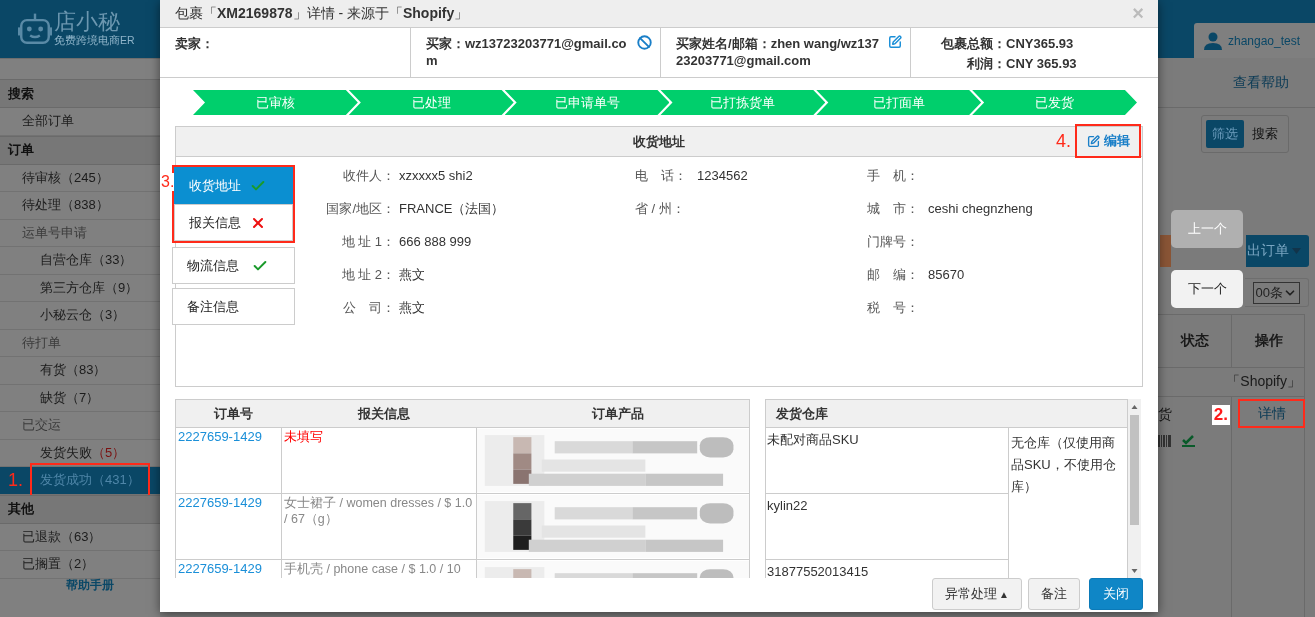 Image resolution: width=1315 pixels, height=617 pixels. What do you see at coordinates (1108, 141) in the screenshot?
I see `edit-button: 编辑` at bounding box center [1108, 141].